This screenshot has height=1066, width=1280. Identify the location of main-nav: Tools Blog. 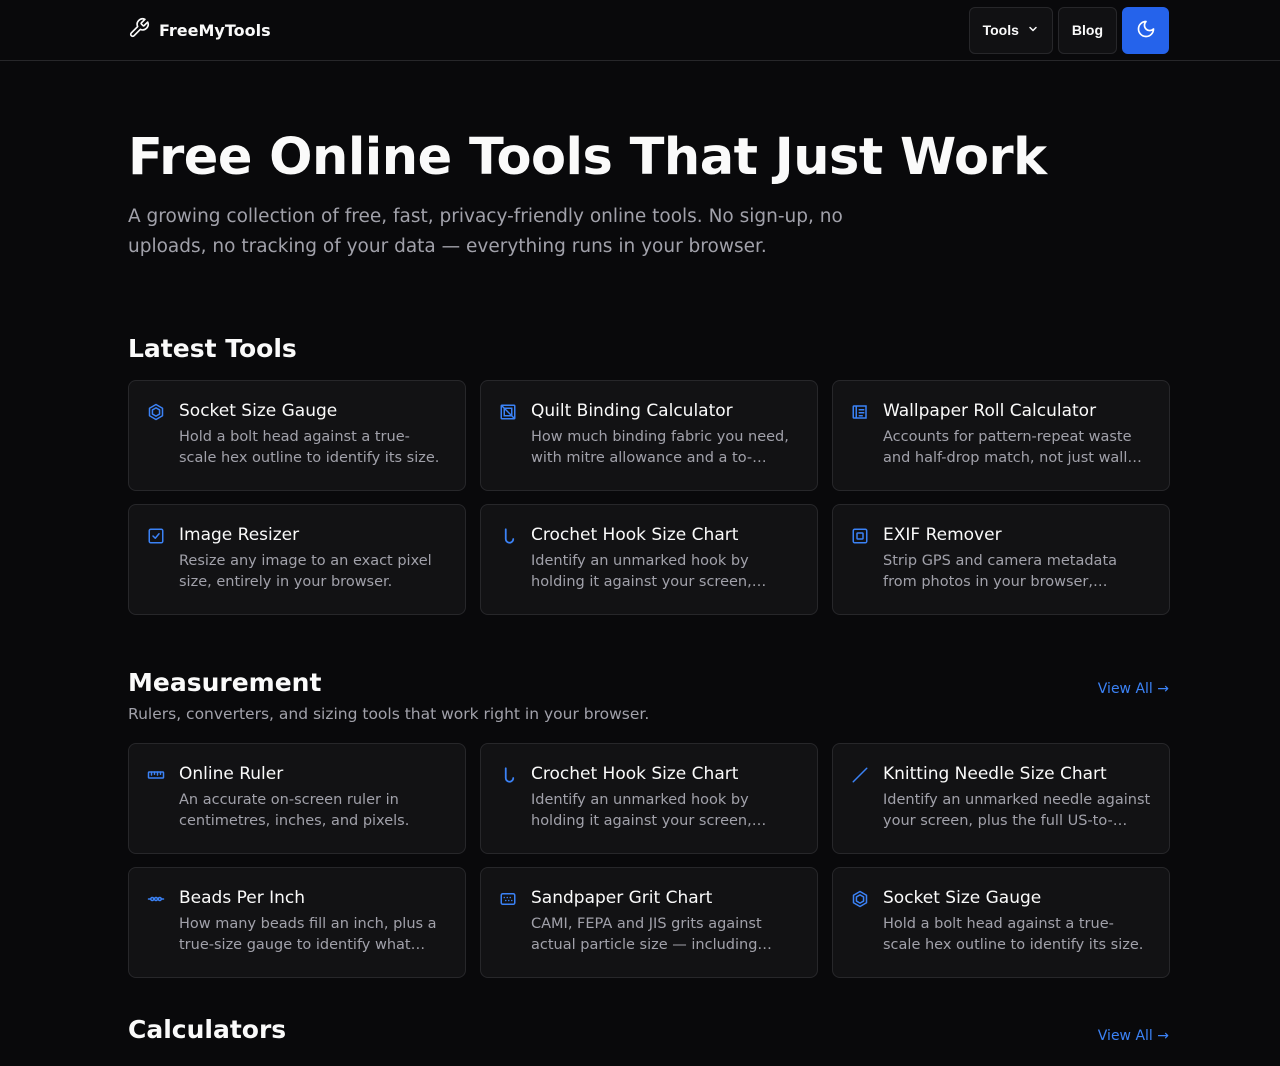
(1068, 30).